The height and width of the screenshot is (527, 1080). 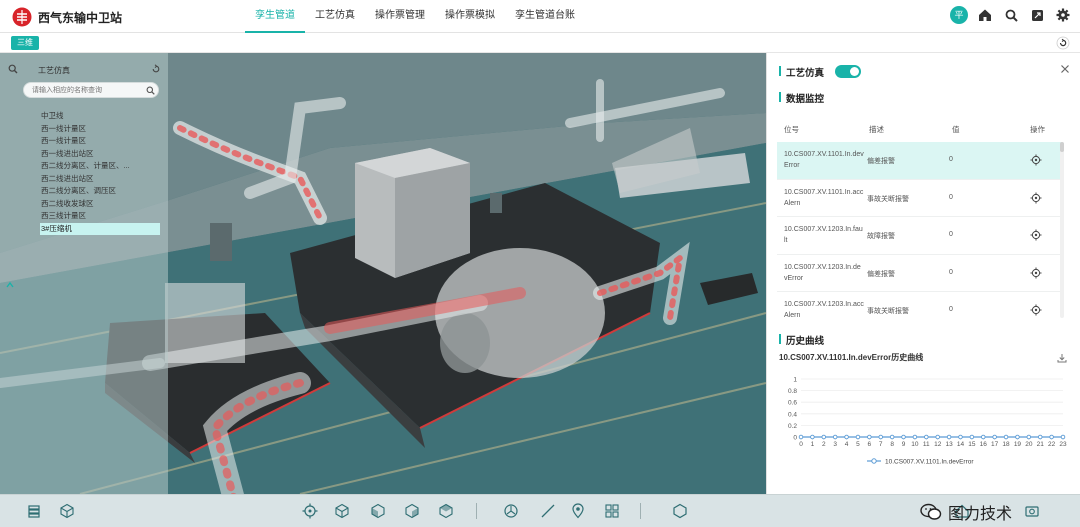 What do you see at coordinates (835, 444) in the screenshot?
I see `chart-x-tick-label: 3` at bounding box center [835, 444].